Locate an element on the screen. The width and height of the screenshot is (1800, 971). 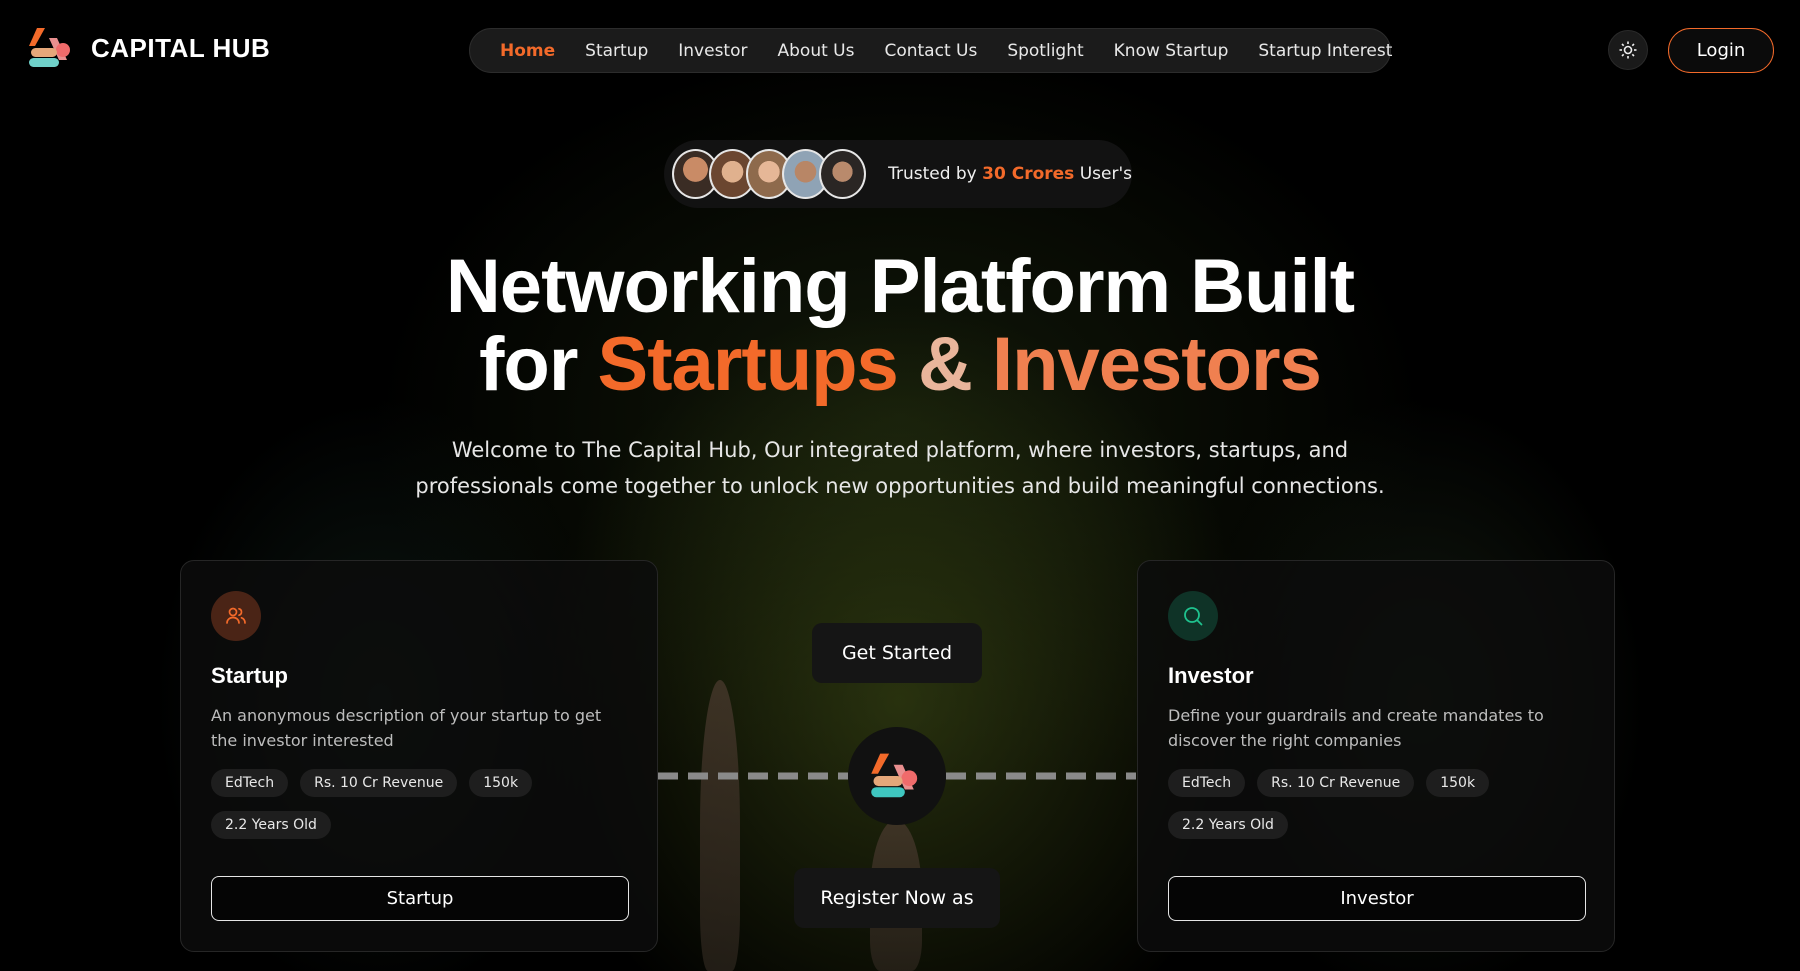
sun-icon is located at coordinates (1628, 50).